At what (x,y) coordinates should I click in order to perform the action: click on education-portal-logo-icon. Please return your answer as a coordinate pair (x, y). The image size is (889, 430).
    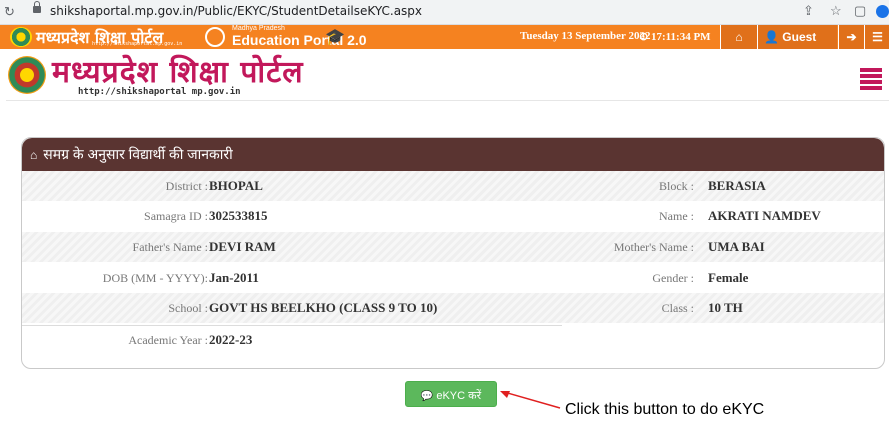
    Looking at the image, I should click on (215, 37).